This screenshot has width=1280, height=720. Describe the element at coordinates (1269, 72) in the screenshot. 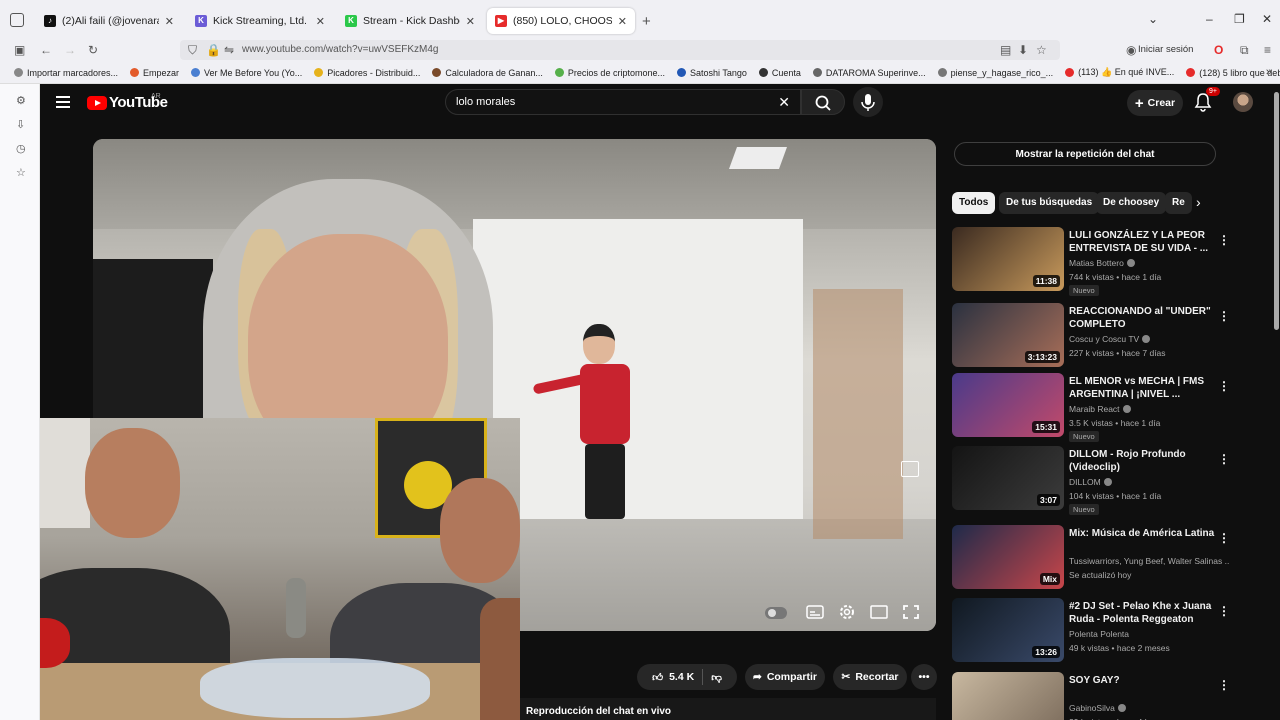

I see `bookmarks-overflow-icon: »` at that location.